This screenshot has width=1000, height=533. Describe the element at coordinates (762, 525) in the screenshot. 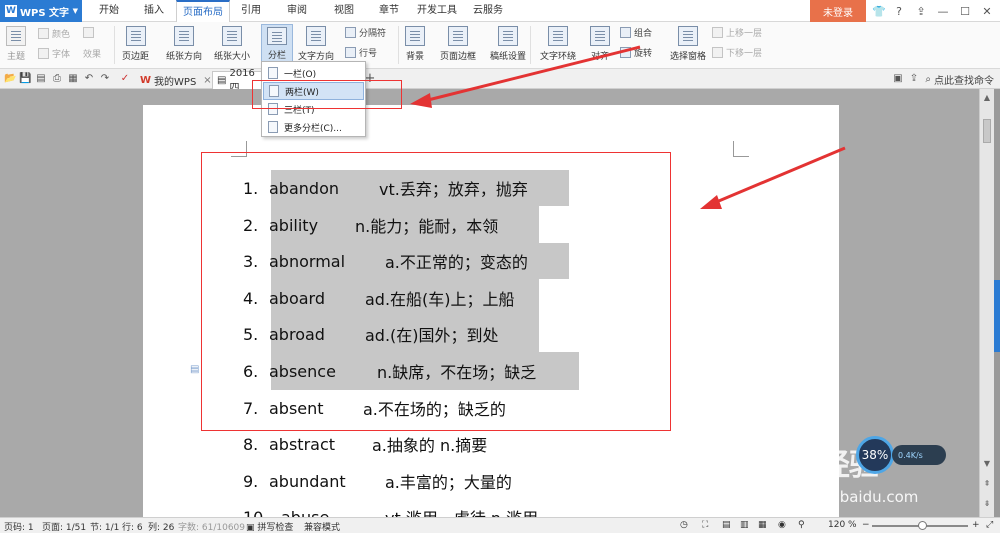

I see `web-view-icon: ▦` at that location.